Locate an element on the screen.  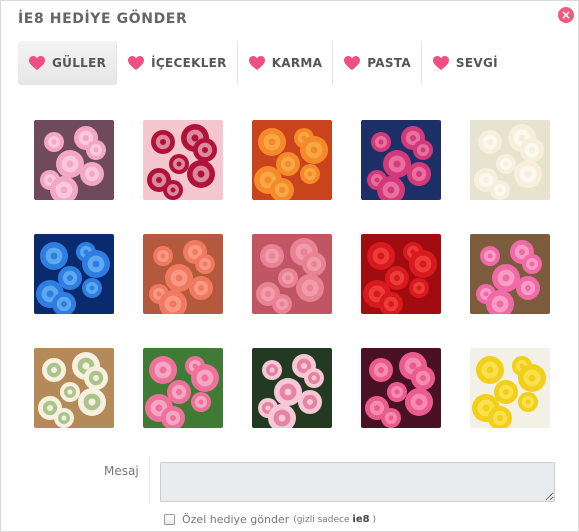
dialog-title: İE8 HEDİYE GÖNDER is located at coordinates (103, 19).